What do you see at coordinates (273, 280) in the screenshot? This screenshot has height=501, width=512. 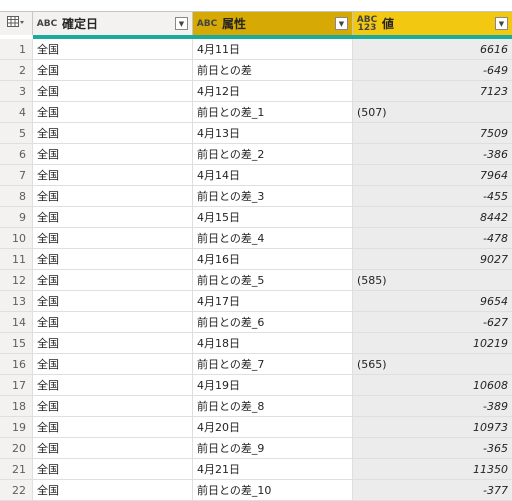 I see `cell-zokusei: 前日との差_5` at bounding box center [273, 280].